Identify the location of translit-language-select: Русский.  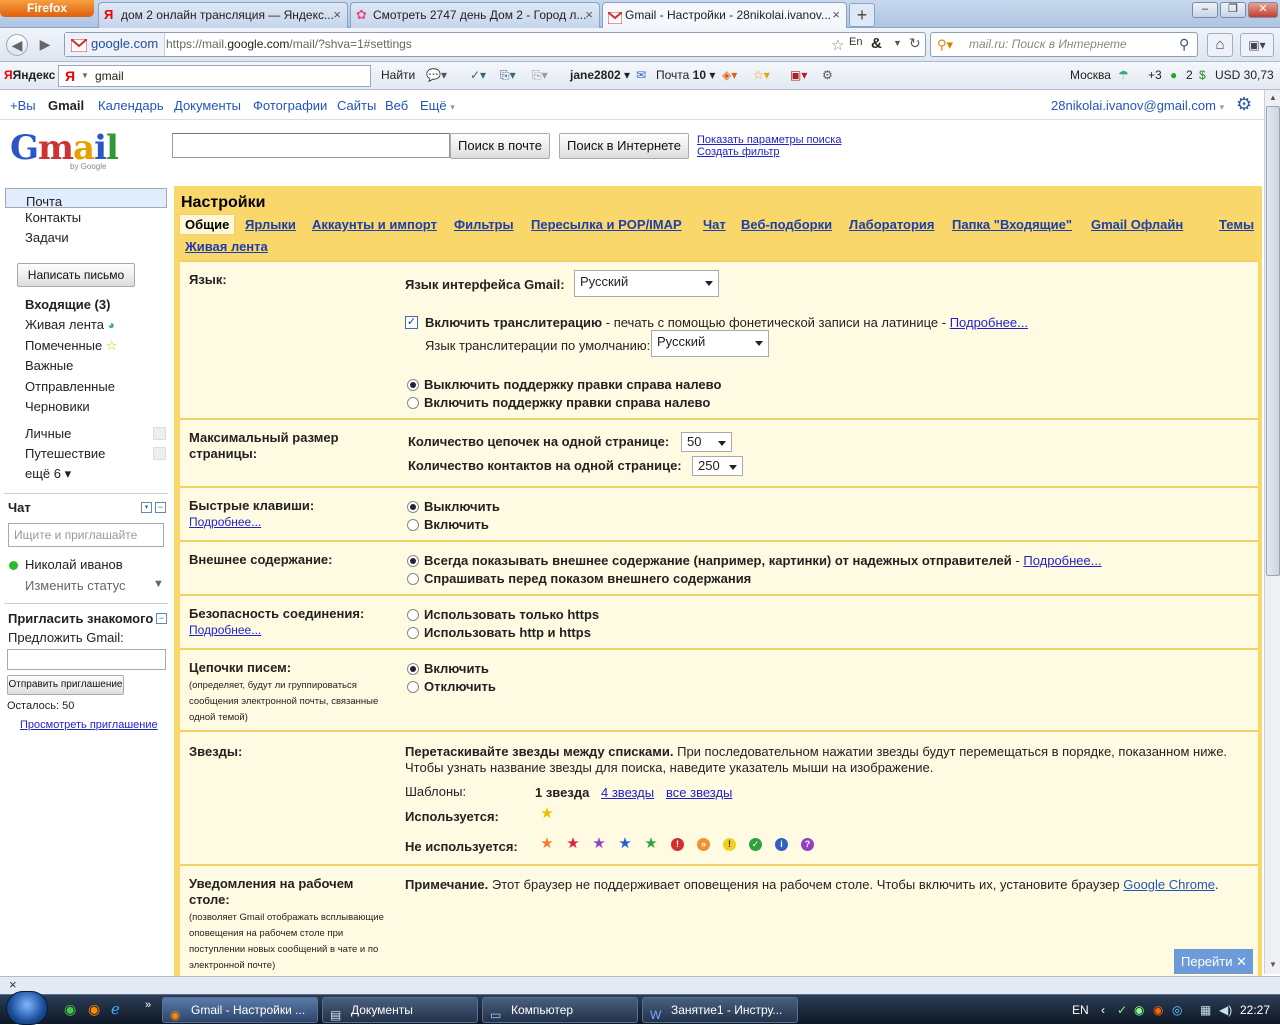
(710, 343).